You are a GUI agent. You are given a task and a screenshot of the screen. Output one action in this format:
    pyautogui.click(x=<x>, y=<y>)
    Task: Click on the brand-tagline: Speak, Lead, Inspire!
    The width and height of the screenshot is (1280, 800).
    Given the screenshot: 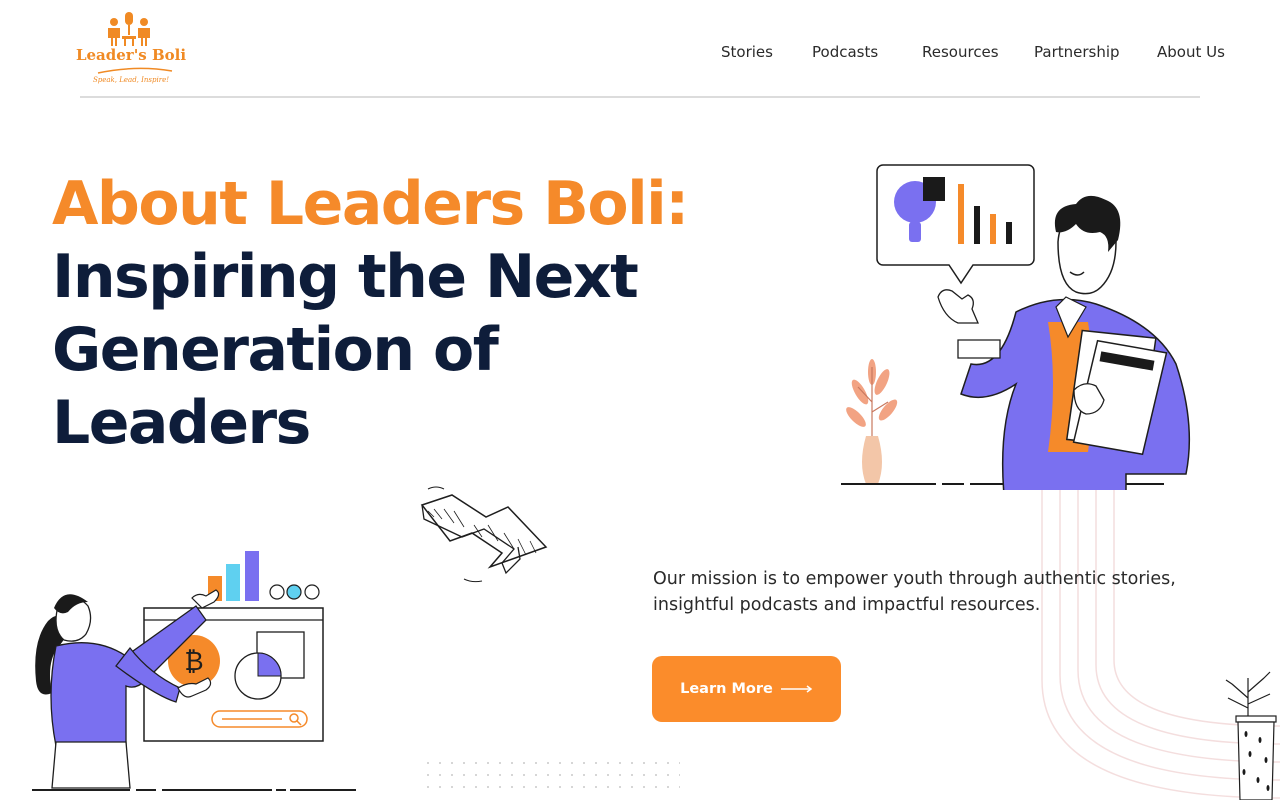 What is the action you would take?
    pyautogui.click(x=131, y=80)
    